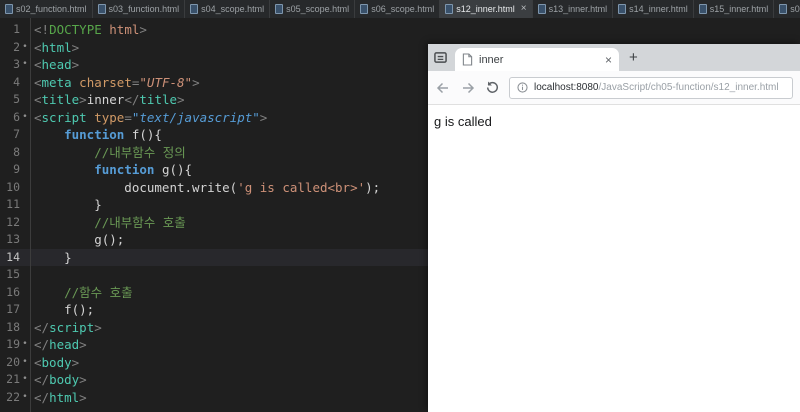 This screenshot has height=412, width=800. Describe the element at coordinates (16, 81) in the screenshot. I see `line-number: 4` at that location.